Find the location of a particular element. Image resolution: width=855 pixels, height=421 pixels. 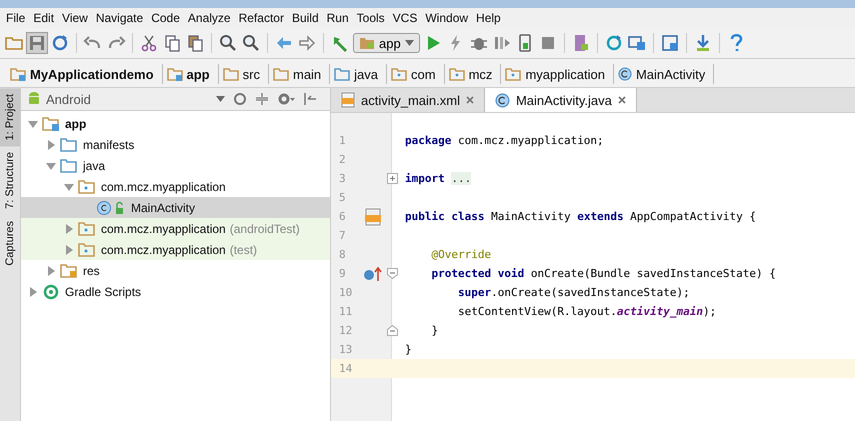

code-line: setContentView(R.layout.activity_main); is located at coordinates (586, 311).